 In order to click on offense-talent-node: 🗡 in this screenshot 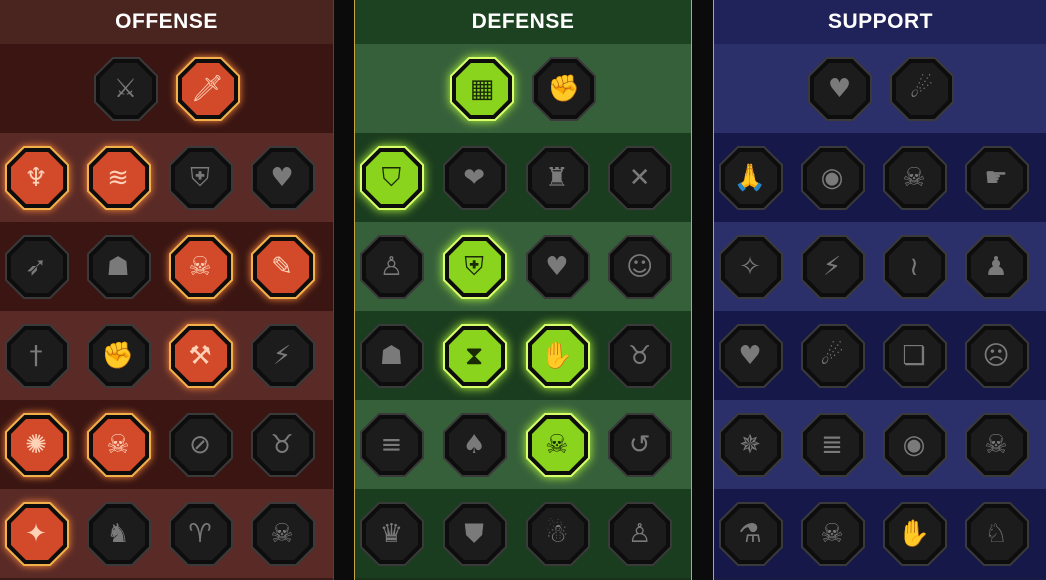, I will do `click(207, 88)`.